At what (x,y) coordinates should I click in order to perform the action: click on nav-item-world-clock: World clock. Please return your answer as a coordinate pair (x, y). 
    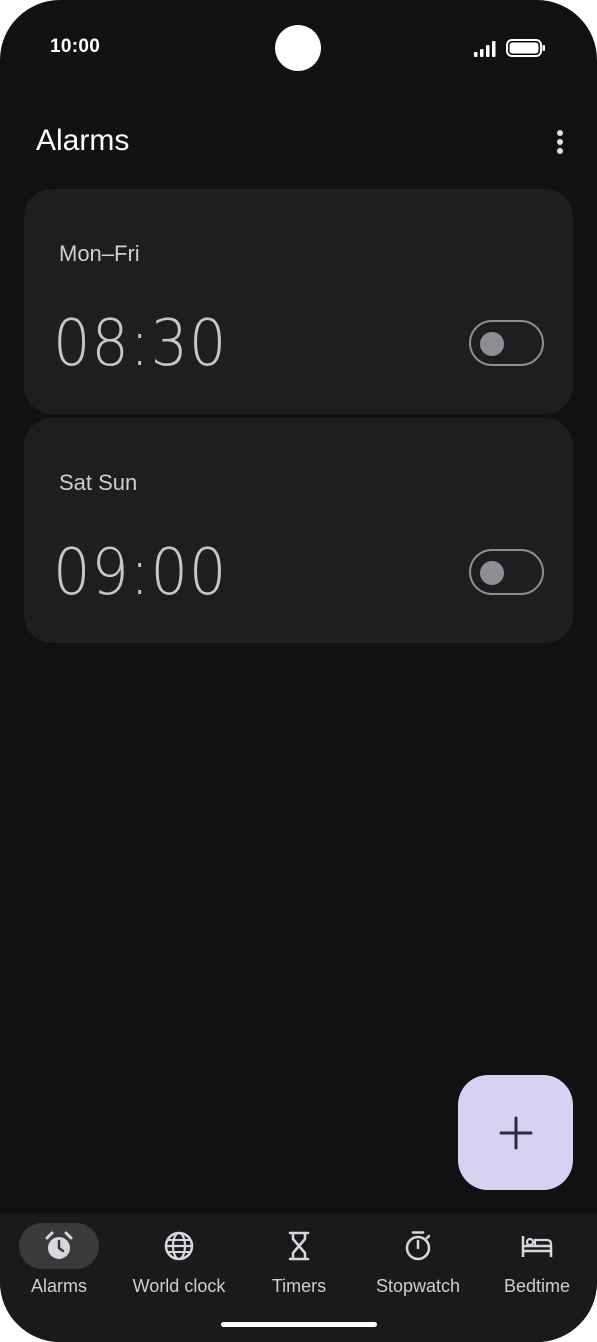
    Looking at the image, I should click on (179, 1264).